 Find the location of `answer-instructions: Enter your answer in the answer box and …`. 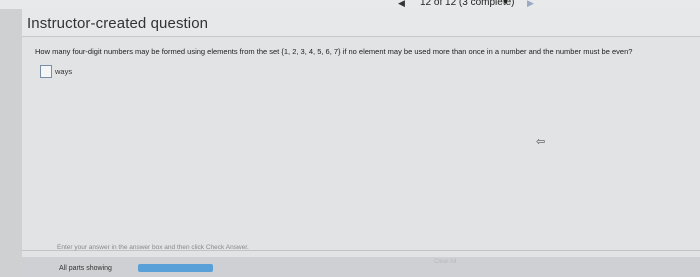

answer-instructions: Enter your answer in the answer box and … is located at coordinates (153, 247).